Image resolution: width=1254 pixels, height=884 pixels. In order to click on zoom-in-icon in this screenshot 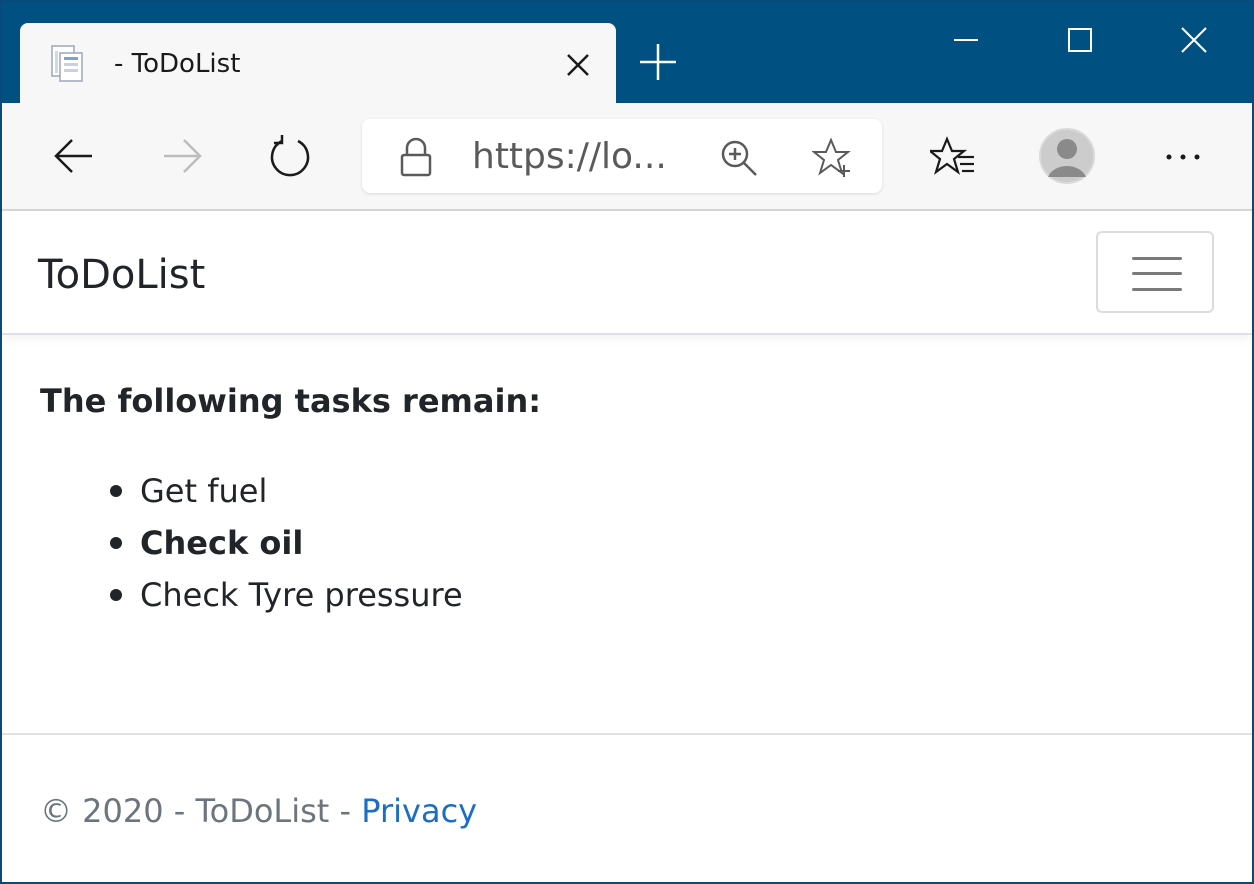, I will do `click(739, 158)`.